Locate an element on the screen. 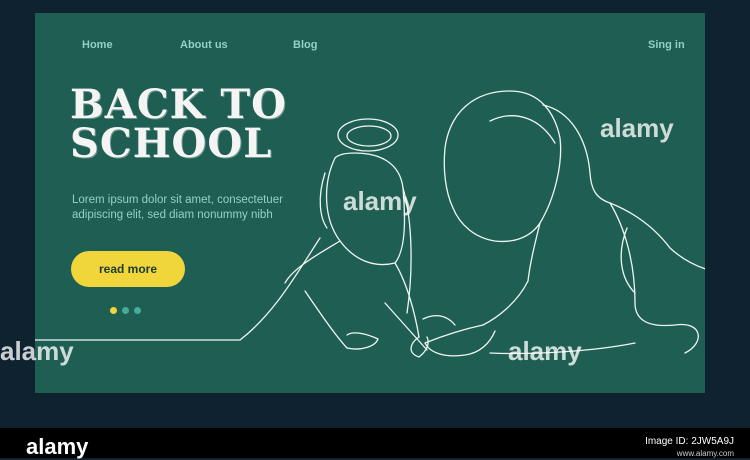  footer-bar: alamy Image ID: 2JW5A9J www.alamy.com is located at coordinates (375, 443).